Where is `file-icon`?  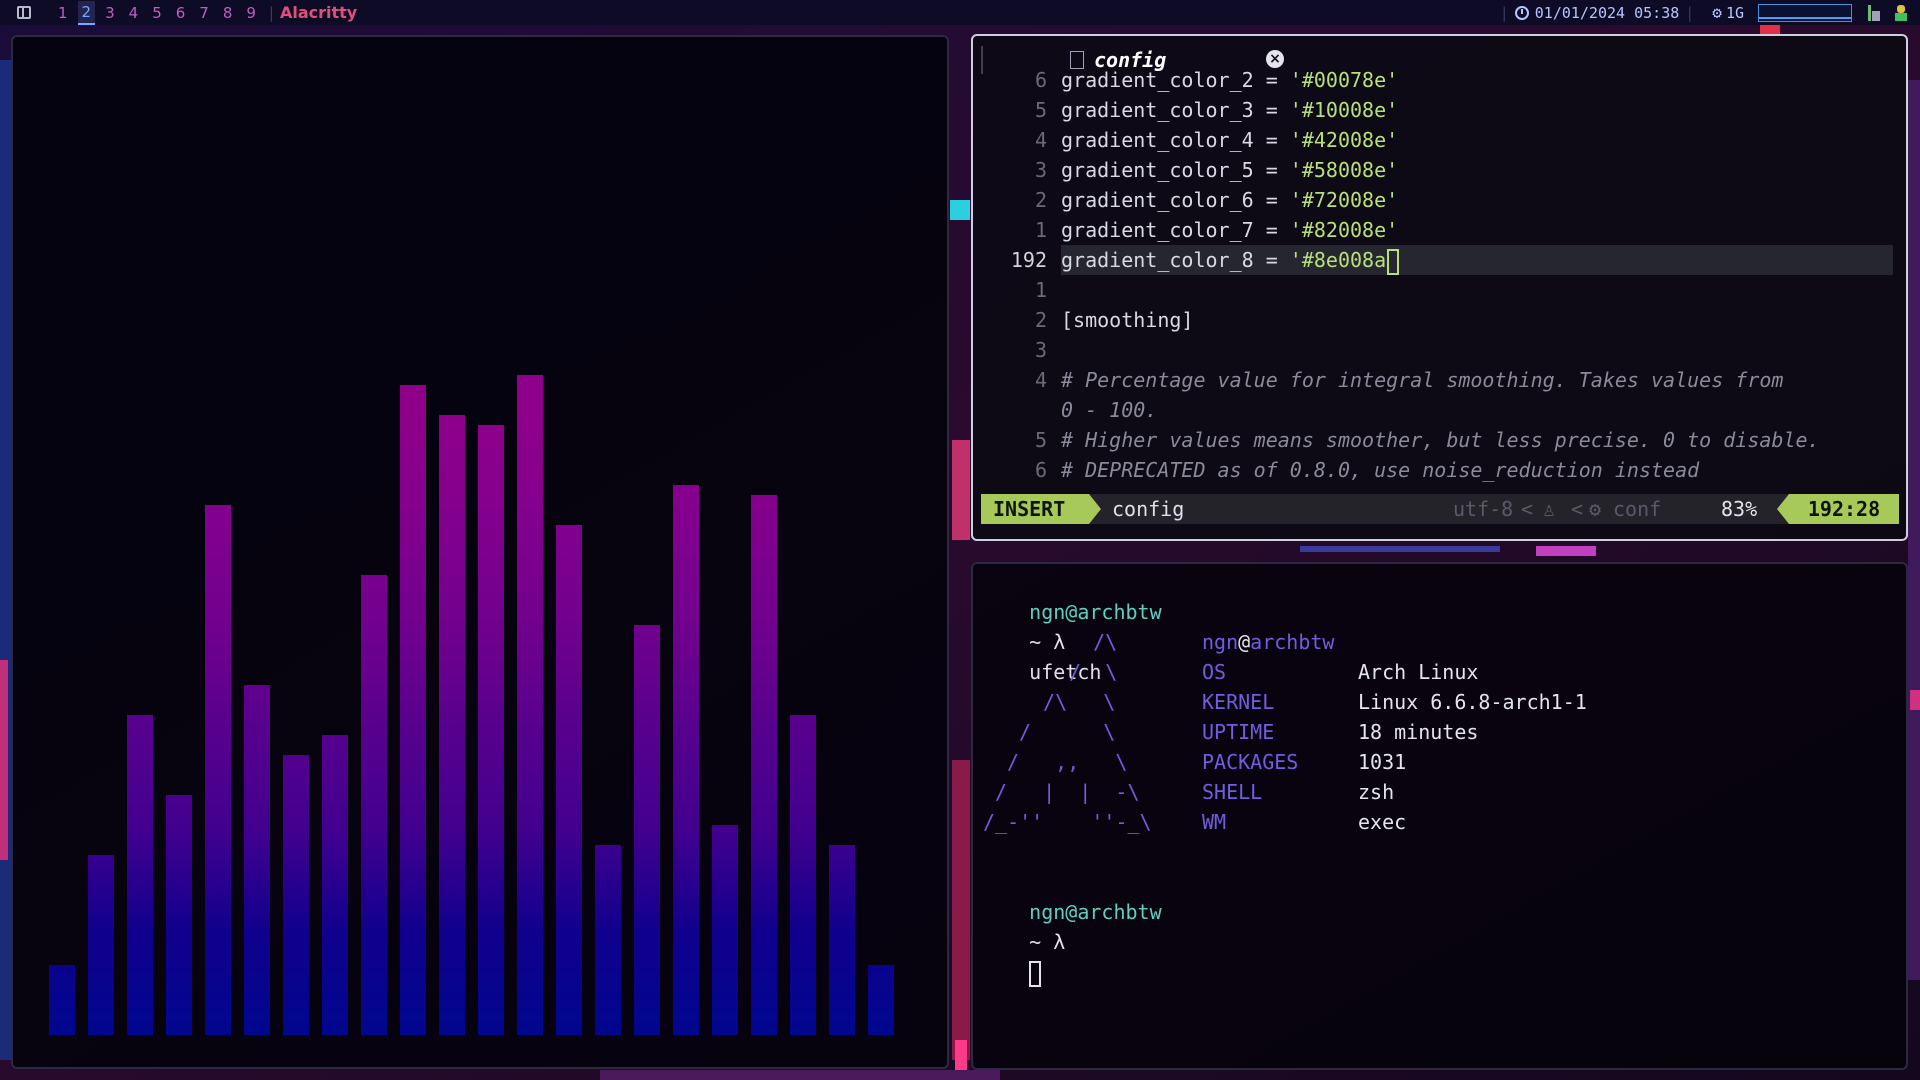 file-icon is located at coordinates (1077, 60).